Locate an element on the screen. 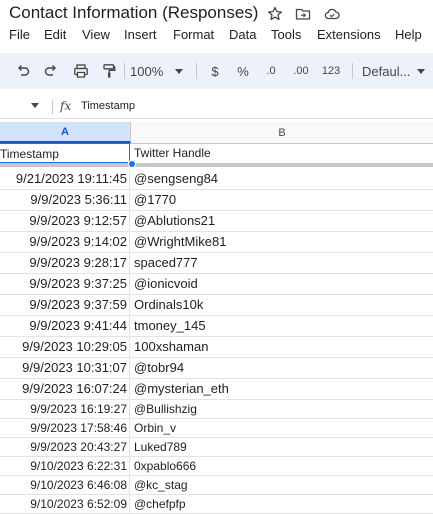  menu-view: View is located at coordinates (96, 34).